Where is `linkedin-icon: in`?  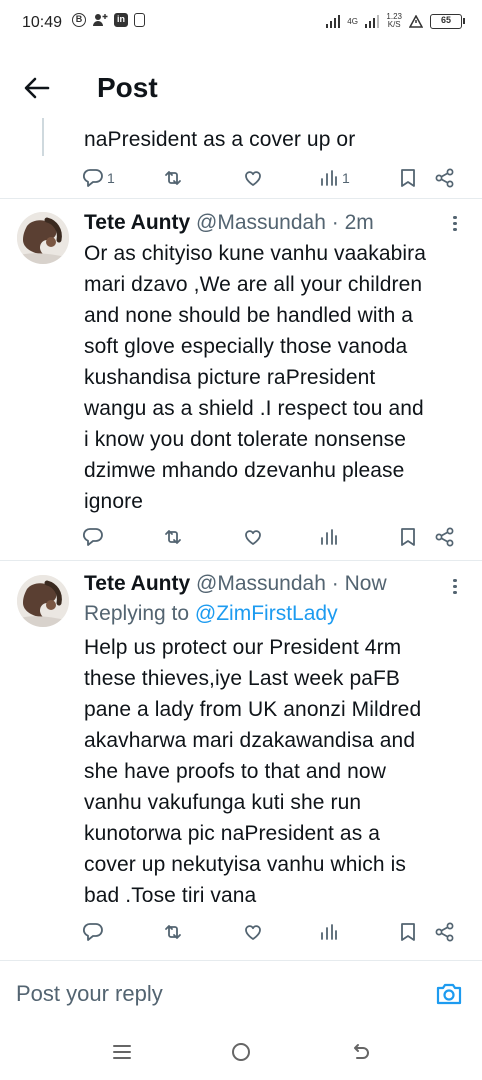 linkedin-icon: in is located at coordinates (121, 20).